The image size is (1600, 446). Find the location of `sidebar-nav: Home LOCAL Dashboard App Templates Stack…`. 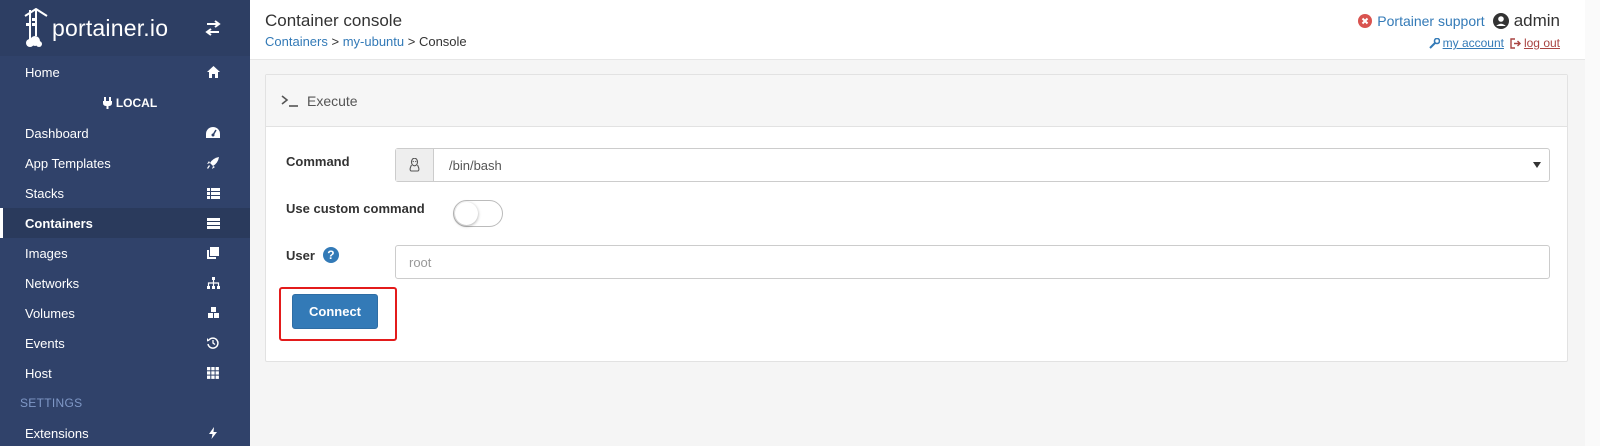

sidebar-nav: Home LOCAL Dashboard App Templates Stack… is located at coordinates (125, 251).